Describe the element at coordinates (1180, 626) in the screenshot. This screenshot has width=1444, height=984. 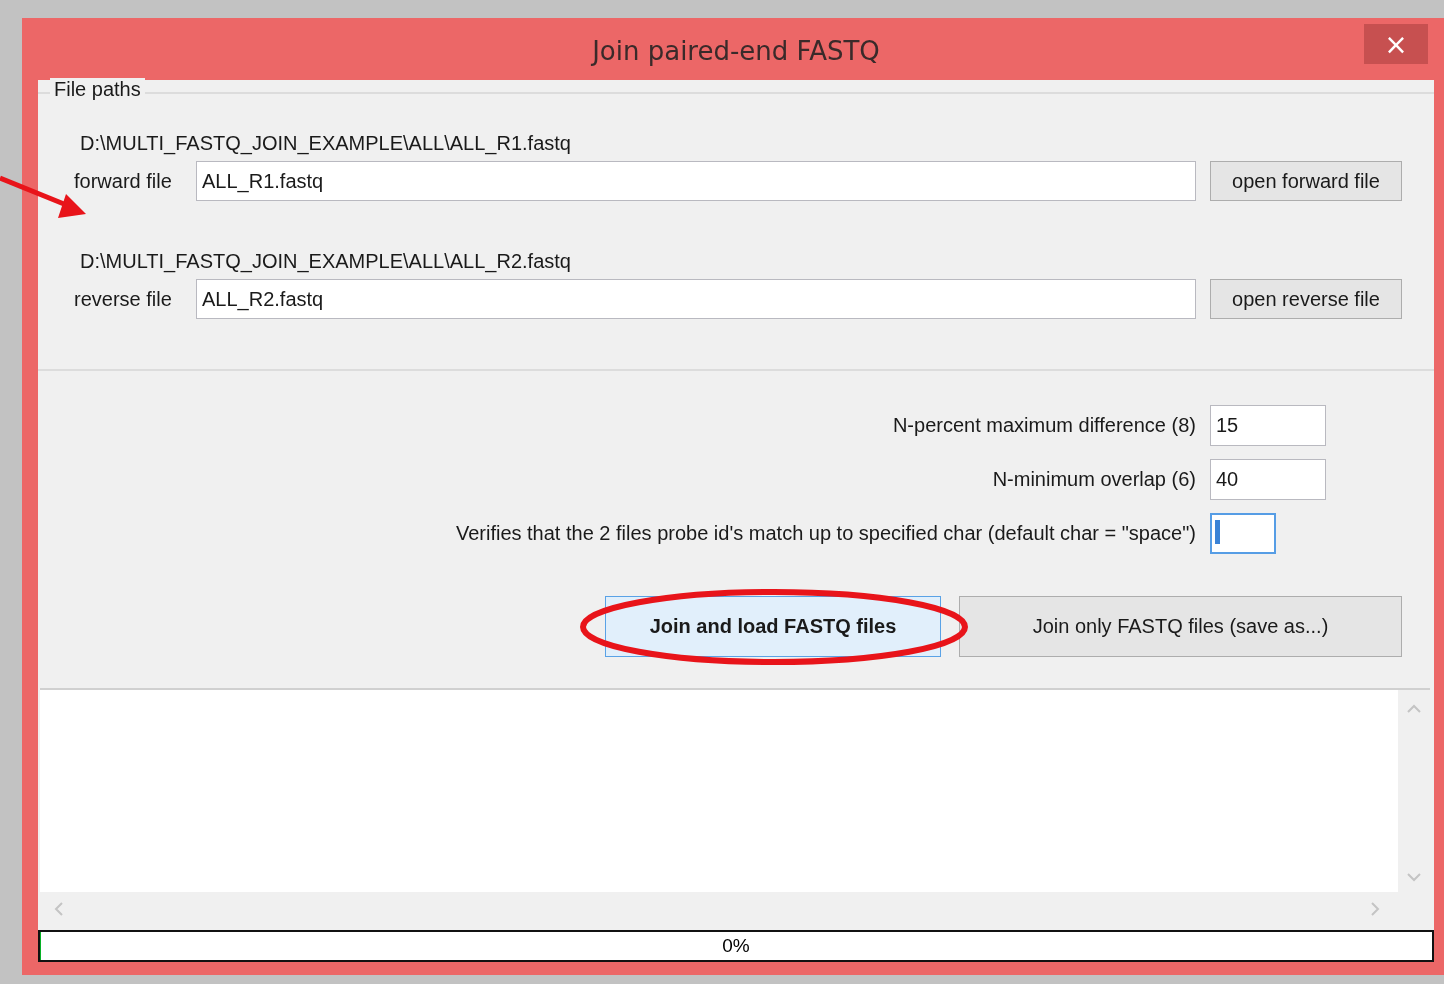
I see `action-button: Join only FASTQ files (save as...)` at that location.